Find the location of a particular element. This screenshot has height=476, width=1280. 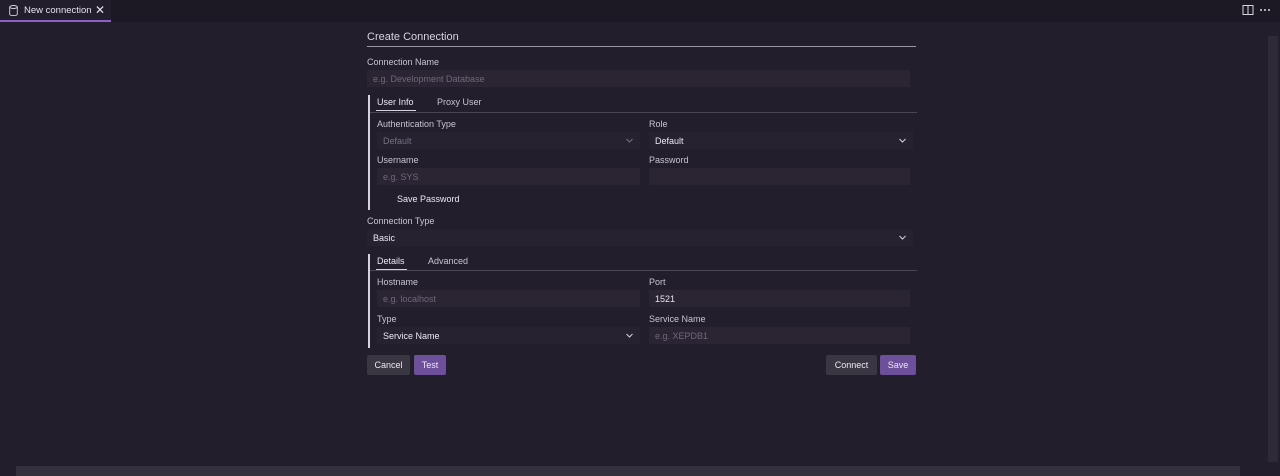

save-button: Save is located at coordinates (898, 365).